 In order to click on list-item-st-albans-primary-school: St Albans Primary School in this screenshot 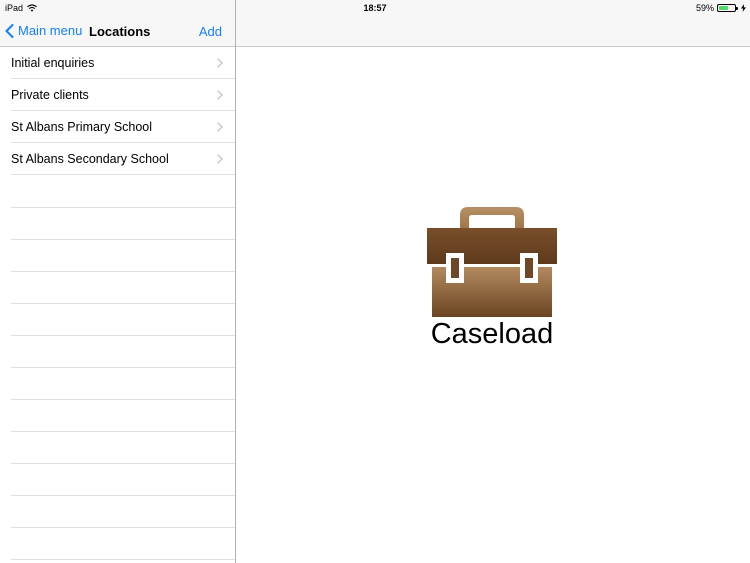, I will do `click(123, 127)`.